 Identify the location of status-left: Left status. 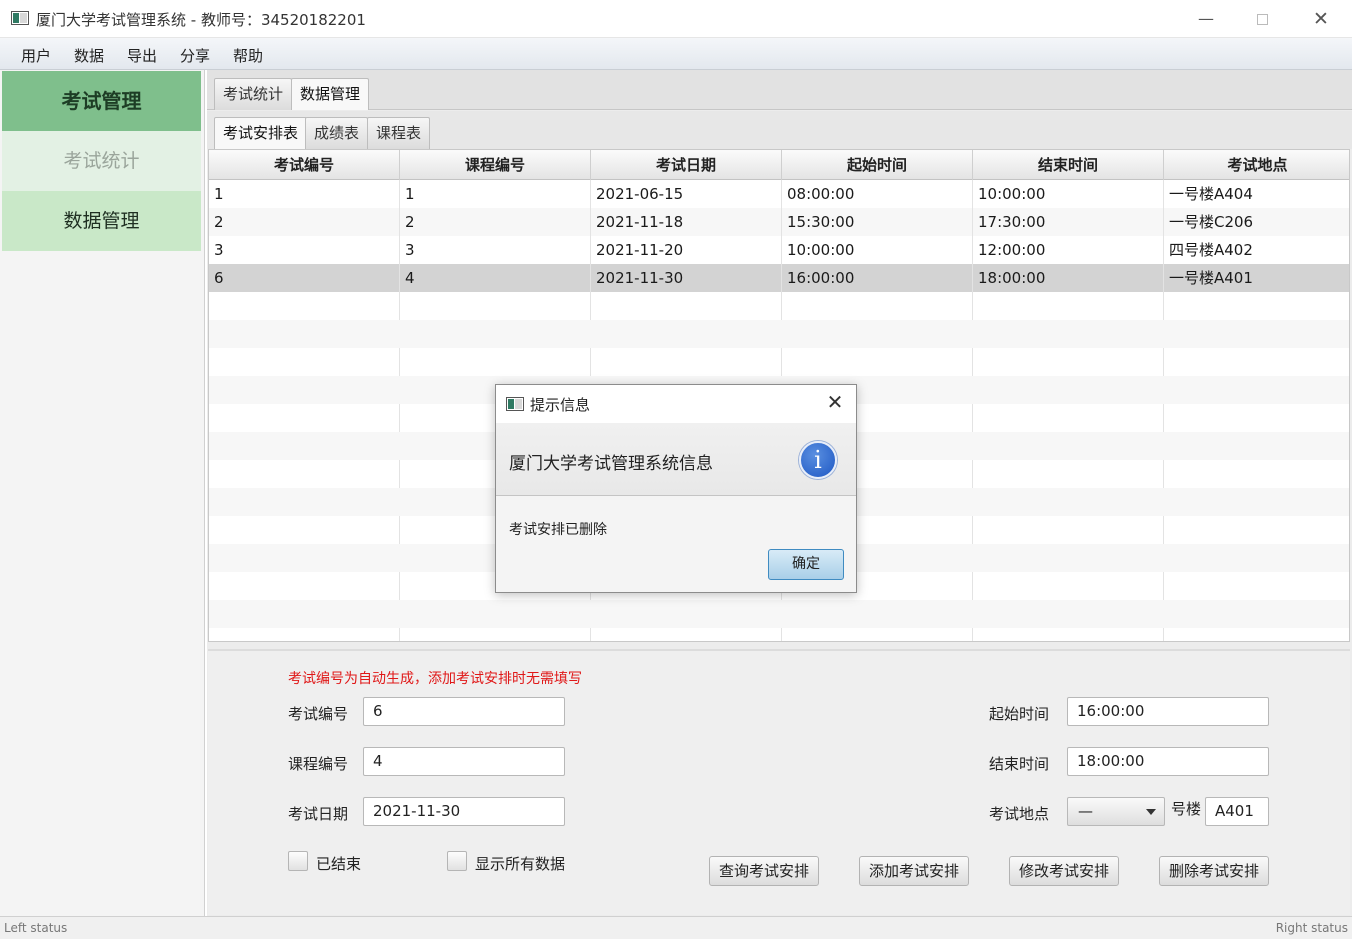
(36, 928).